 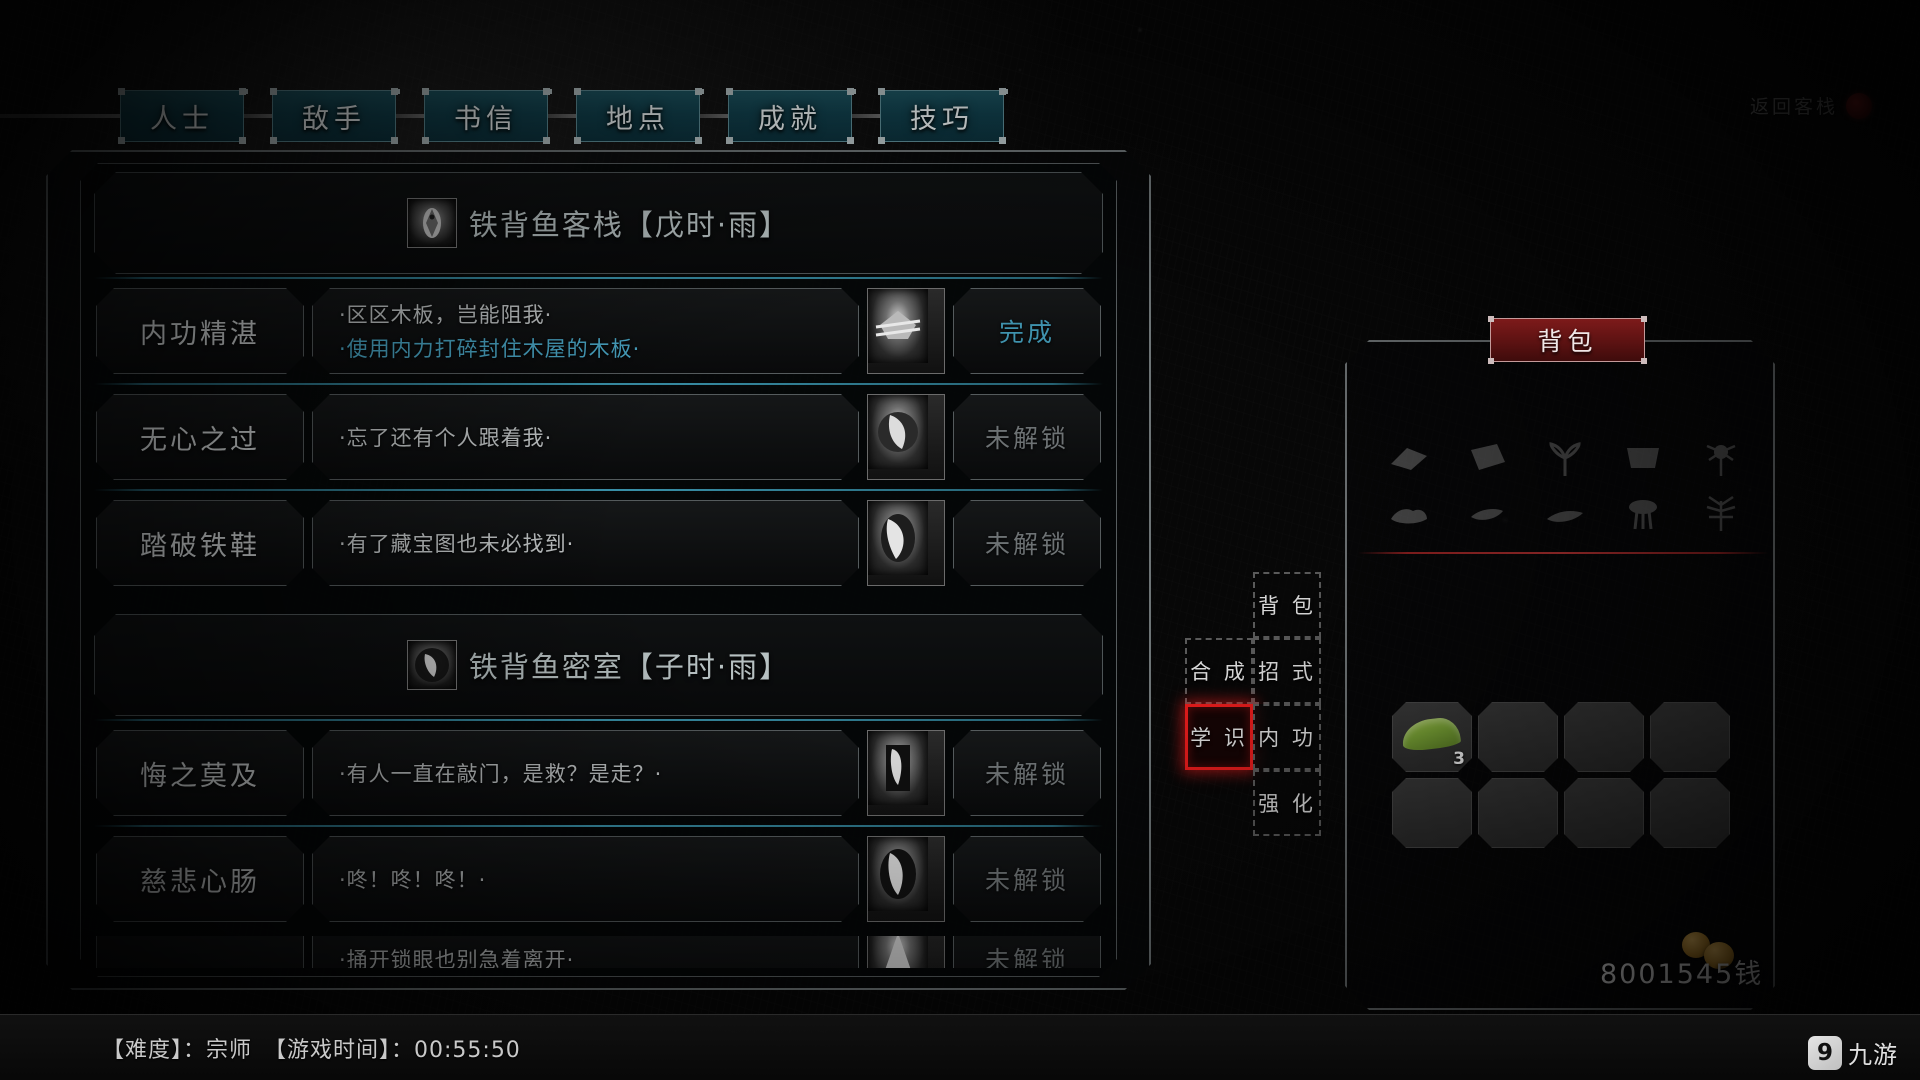 I want to click on fern-icon, so click(x=1721, y=513).